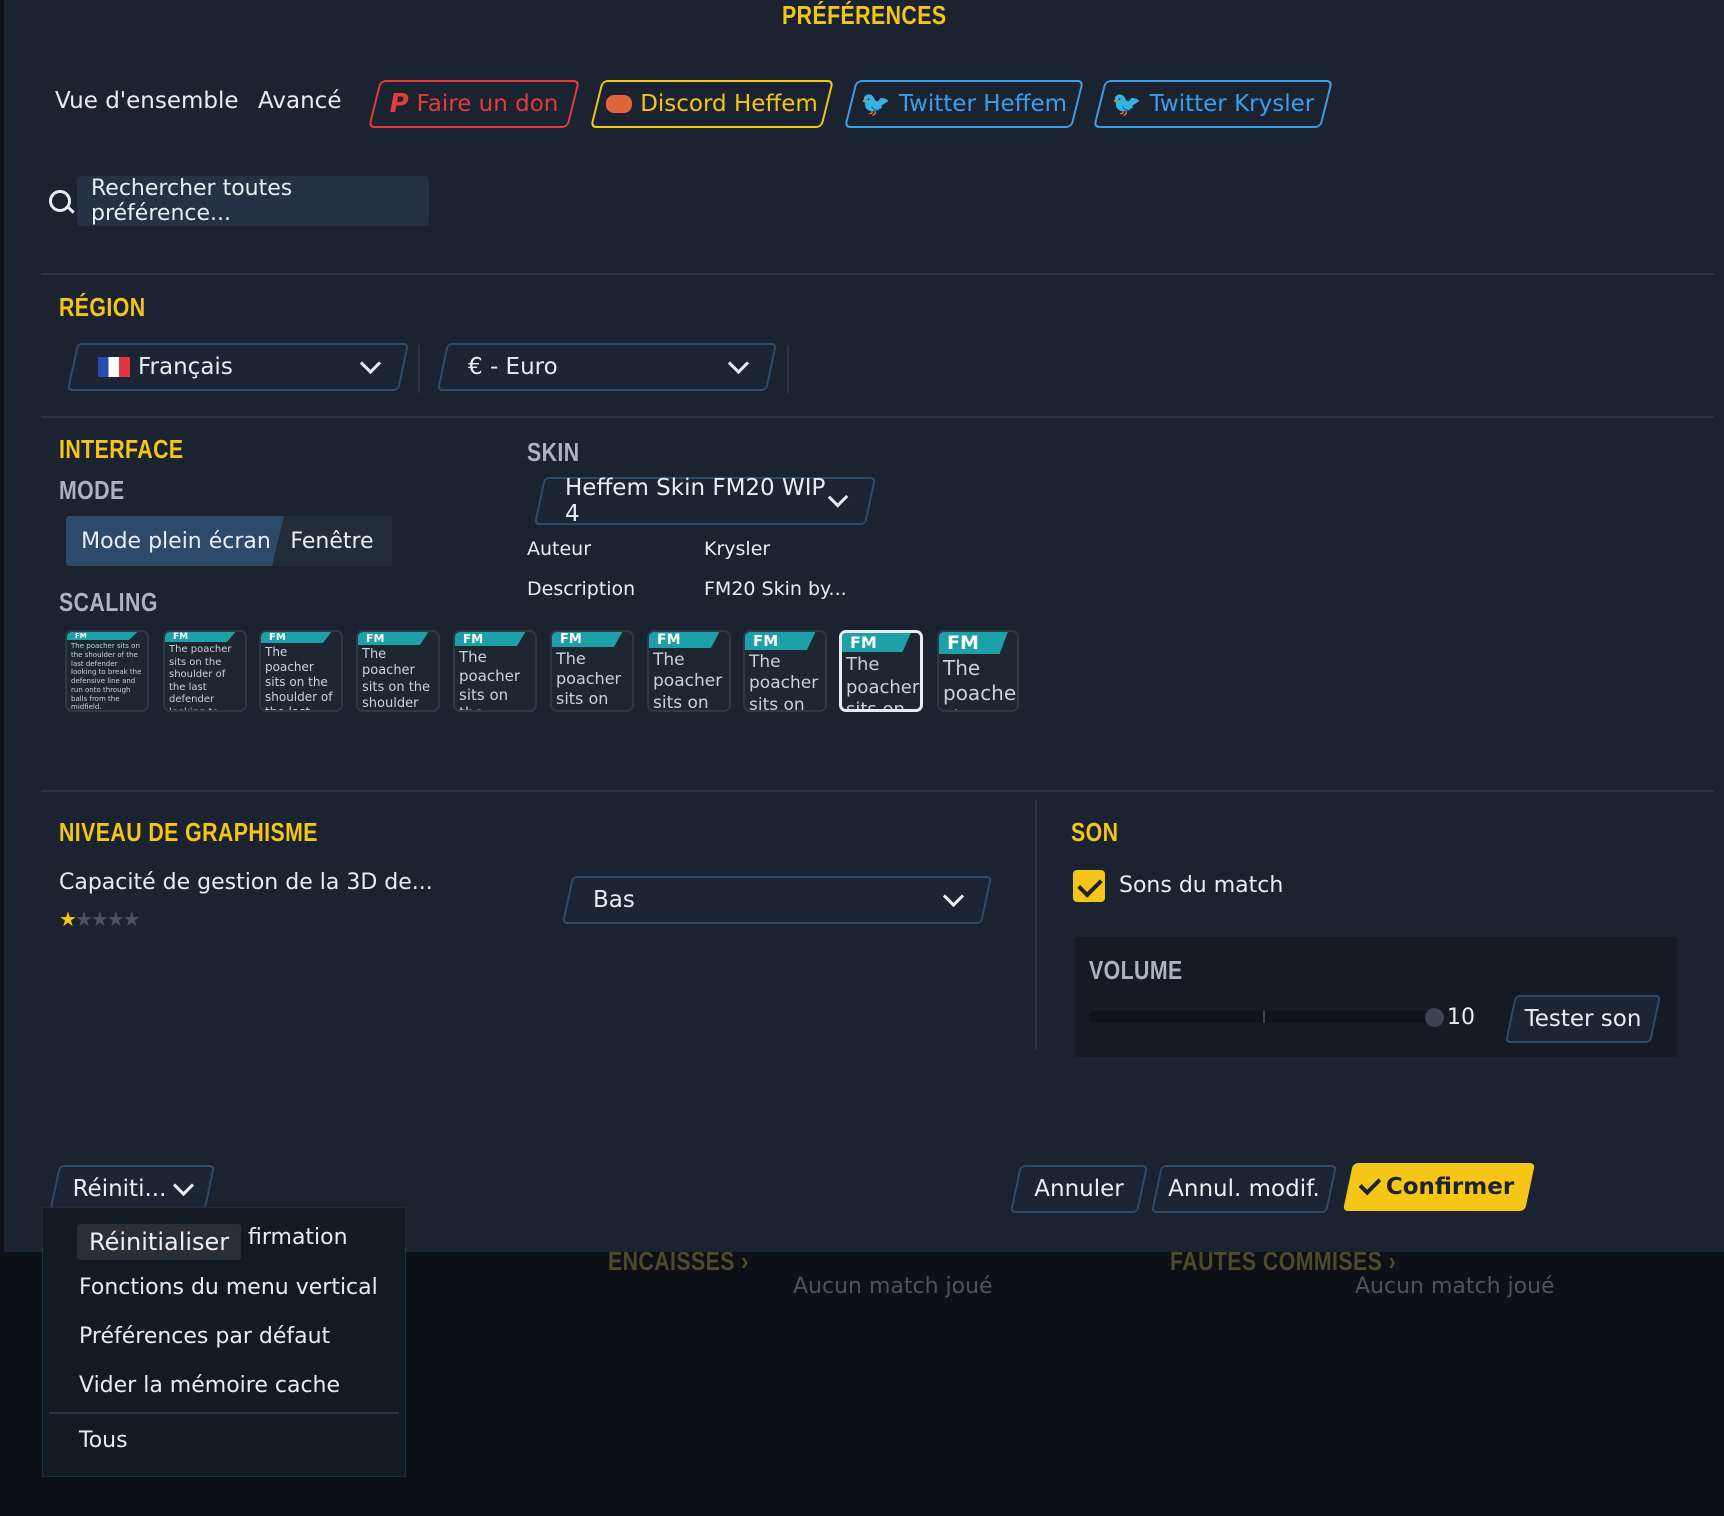 This screenshot has height=1516, width=1724. I want to click on test-sound-label: Tester son, so click(1583, 1019).